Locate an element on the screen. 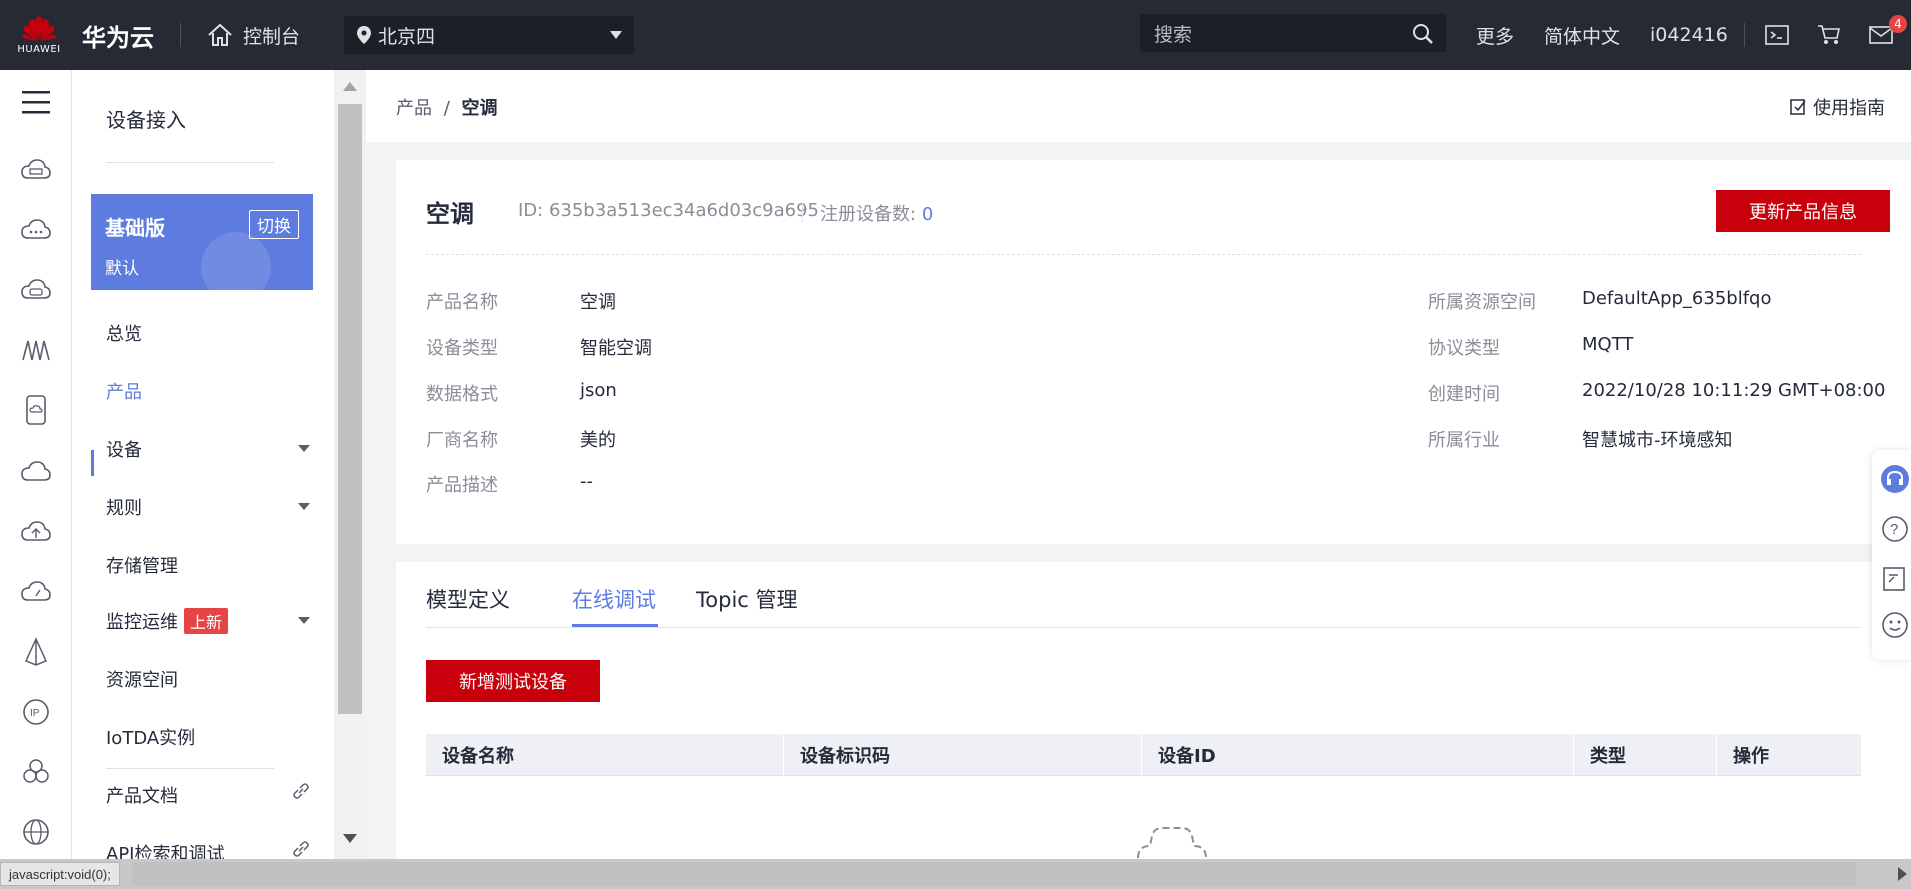 This screenshot has width=1911, height=889. user-account: i042416 is located at coordinates (1689, 35).